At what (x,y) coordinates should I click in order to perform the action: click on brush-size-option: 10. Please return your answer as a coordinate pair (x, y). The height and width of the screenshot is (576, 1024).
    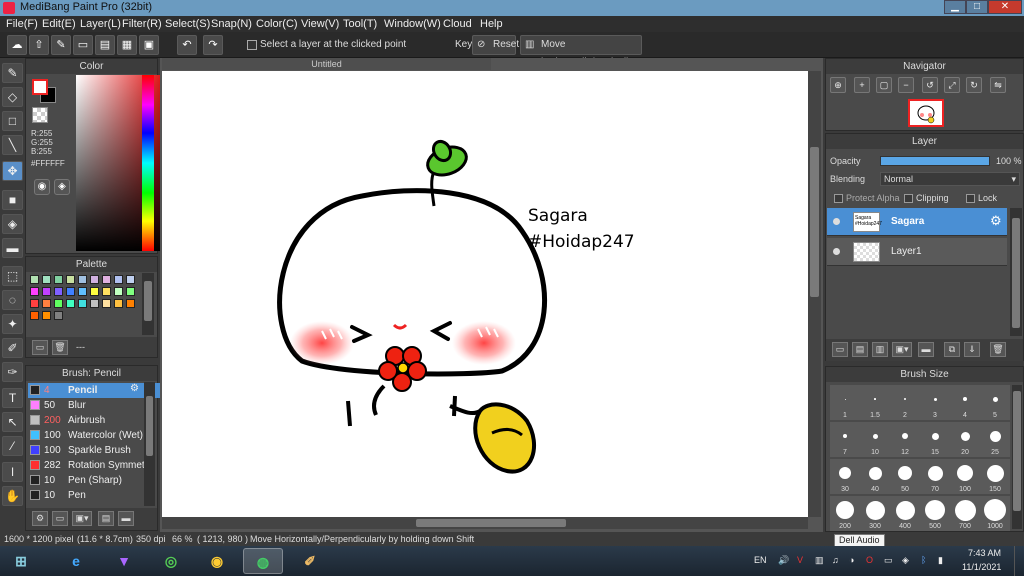
    Looking at the image, I should click on (875, 439).